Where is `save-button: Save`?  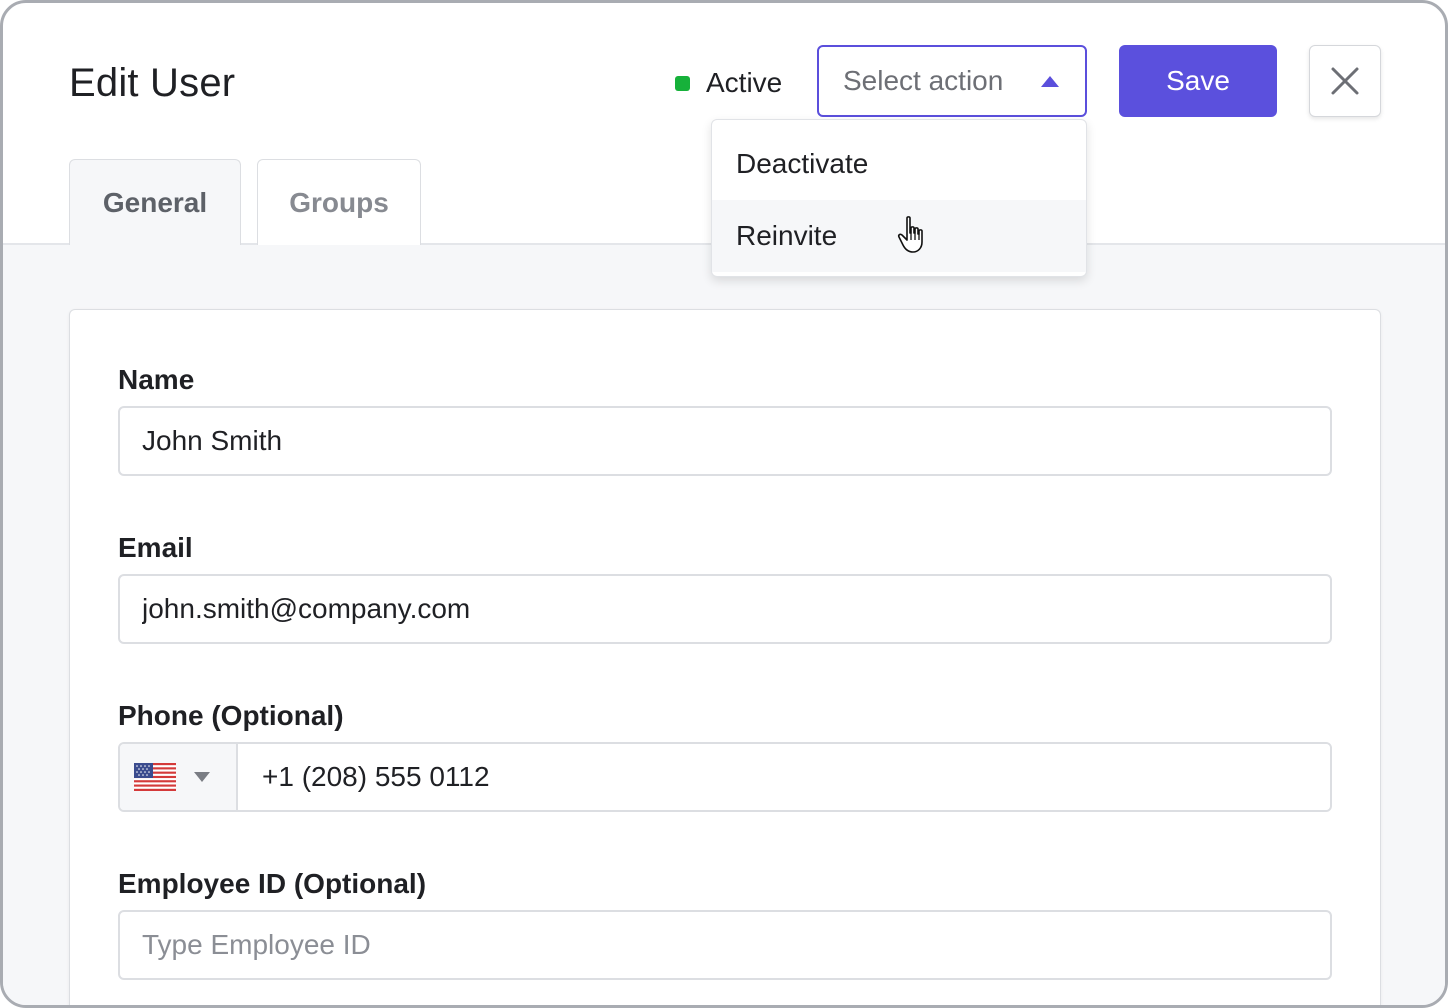 save-button: Save is located at coordinates (1198, 81).